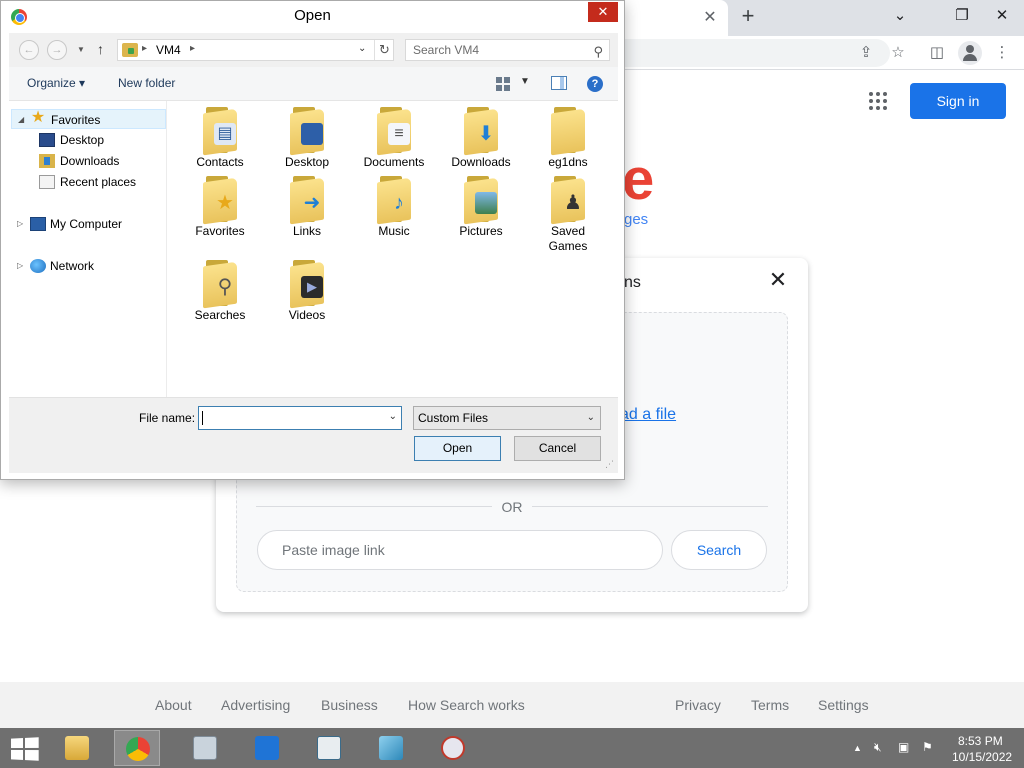  I want to click on view-chevron-down-icon: ▼, so click(525, 81).